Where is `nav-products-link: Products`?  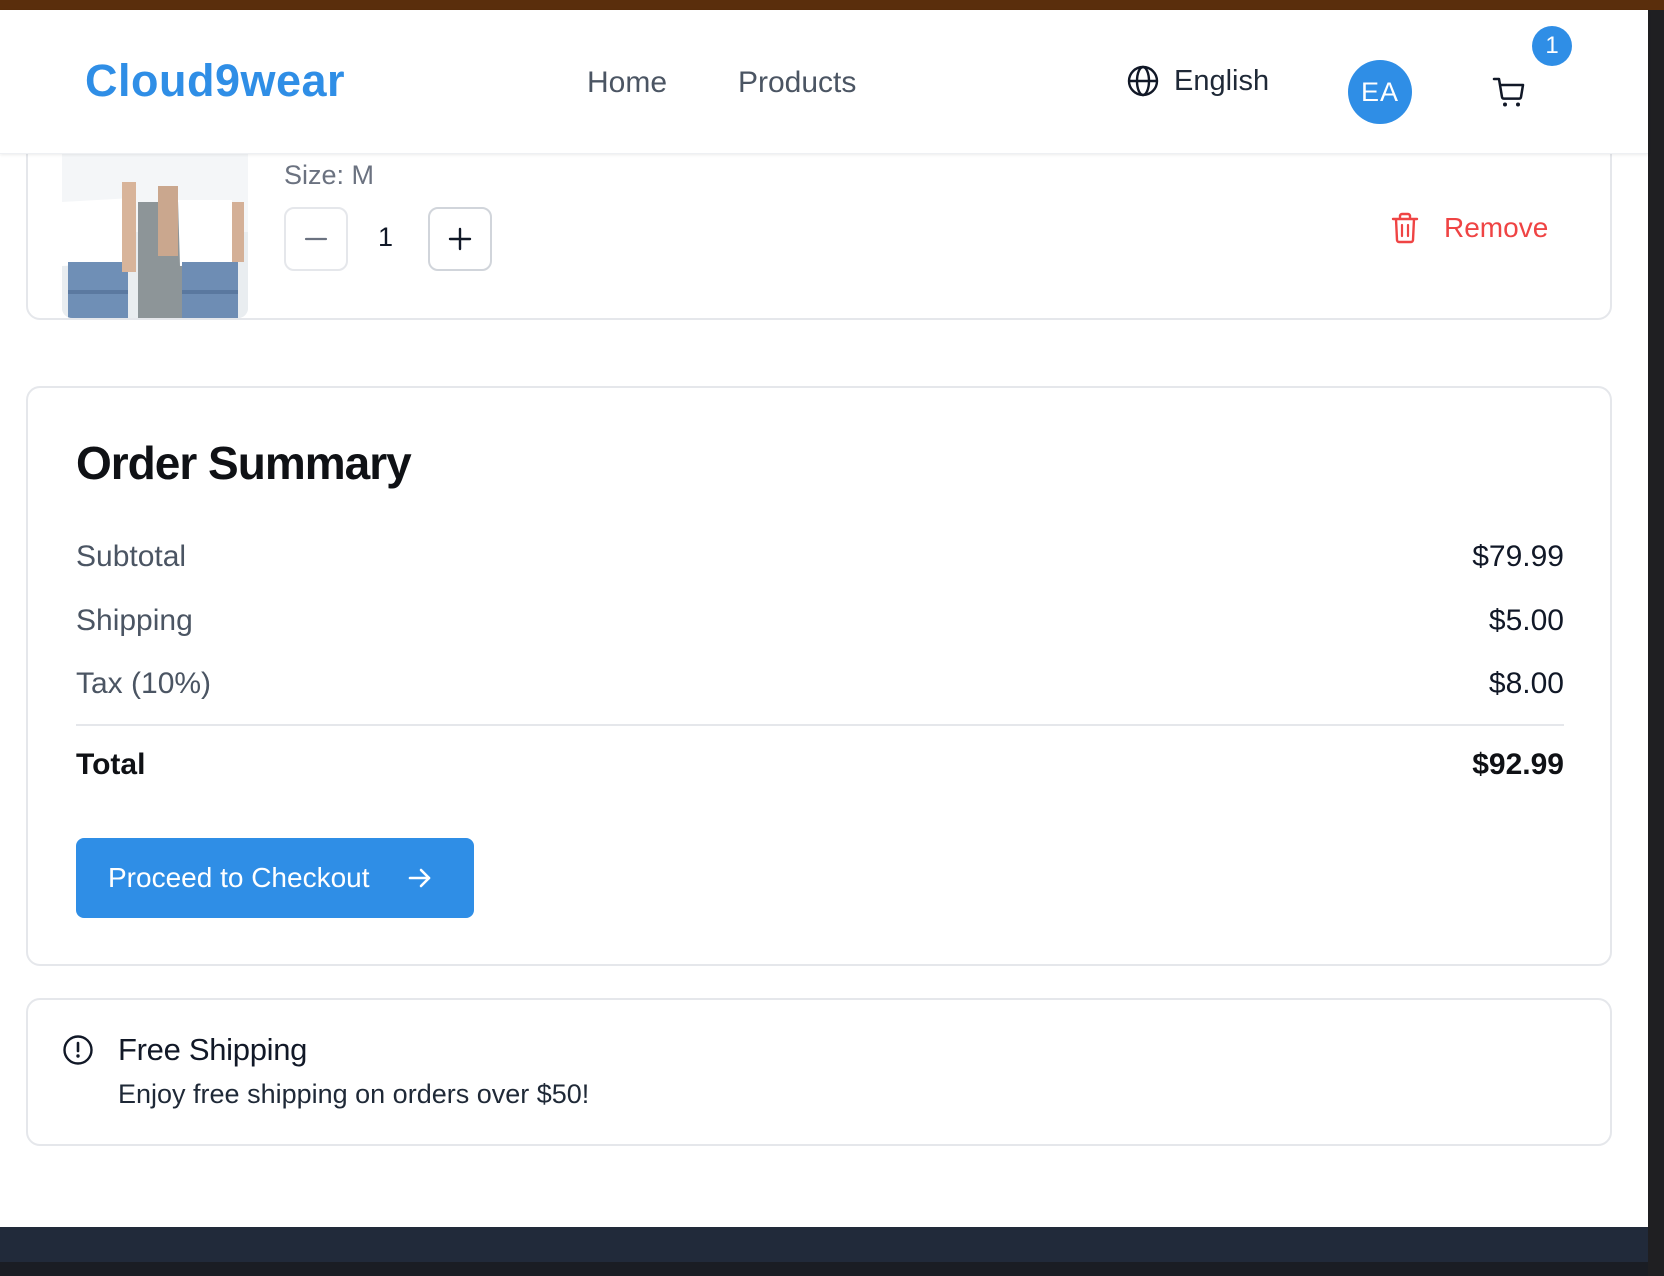 nav-products-link: Products is located at coordinates (797, 83).